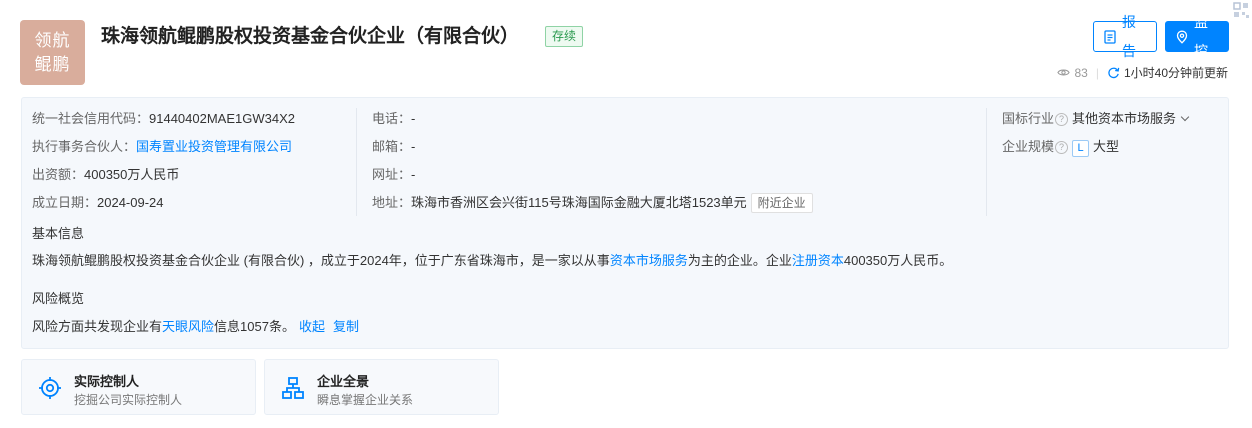 The height and width of the screenshot is (428, 1252). Describe the element at coordinates (58, 174) in the screenshot. I see `capital-label: 出资额：` at that location.